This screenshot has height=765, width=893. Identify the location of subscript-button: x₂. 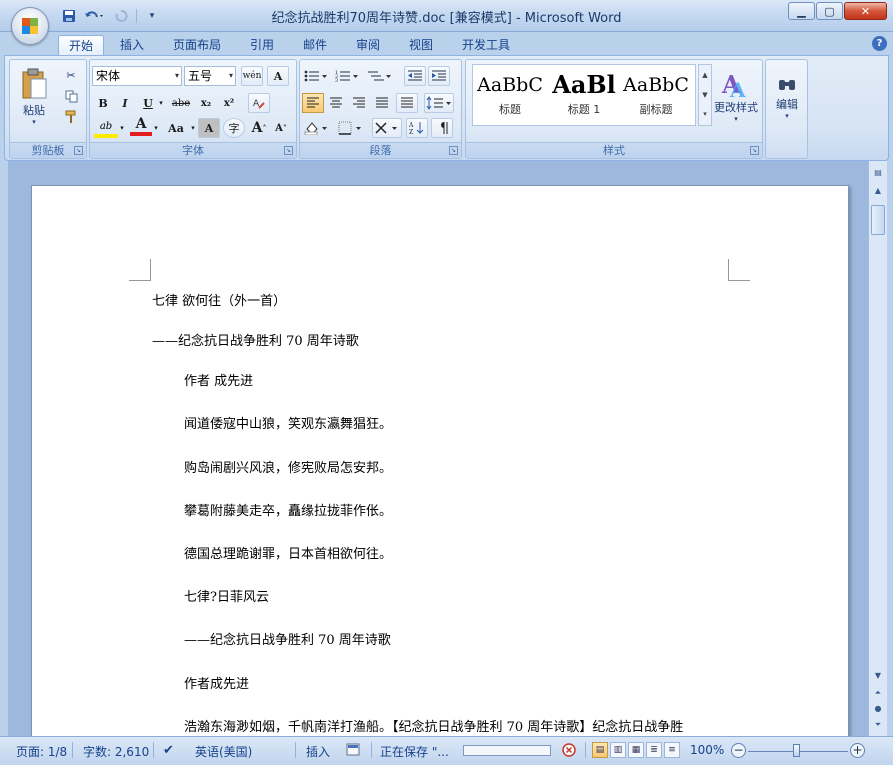
(206, 103).